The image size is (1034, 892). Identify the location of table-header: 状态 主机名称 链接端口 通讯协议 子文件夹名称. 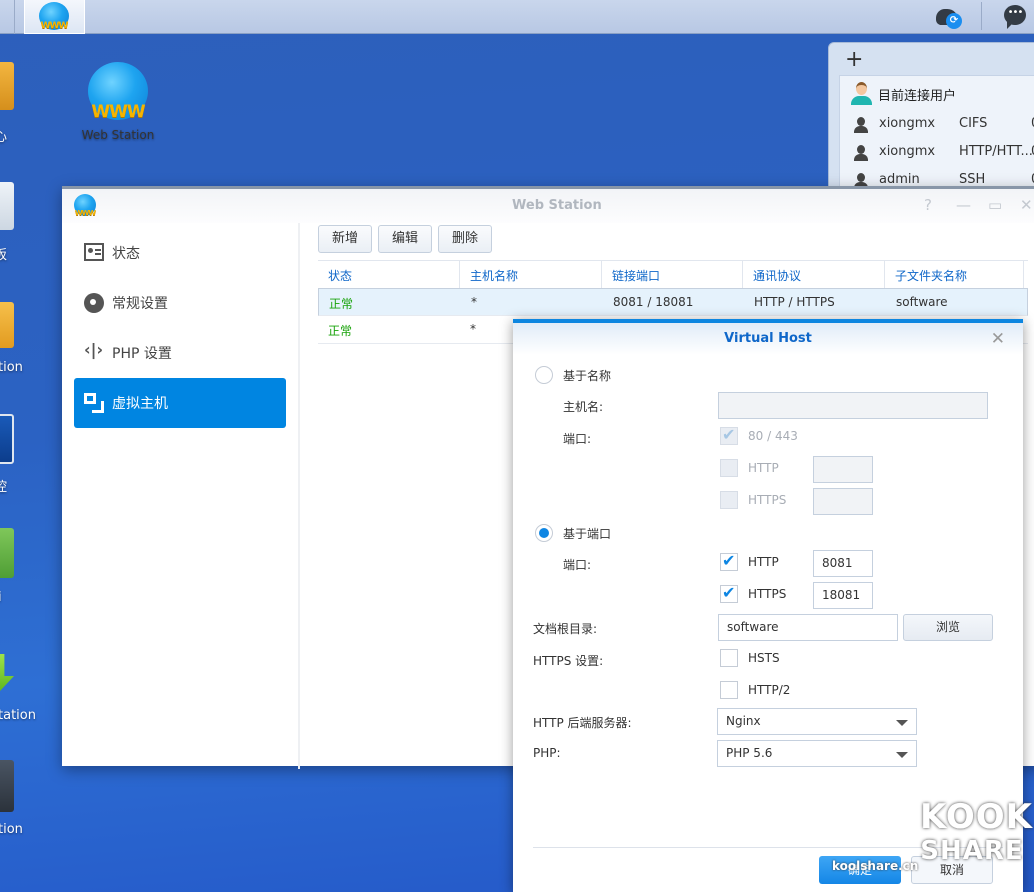
(673, 274).